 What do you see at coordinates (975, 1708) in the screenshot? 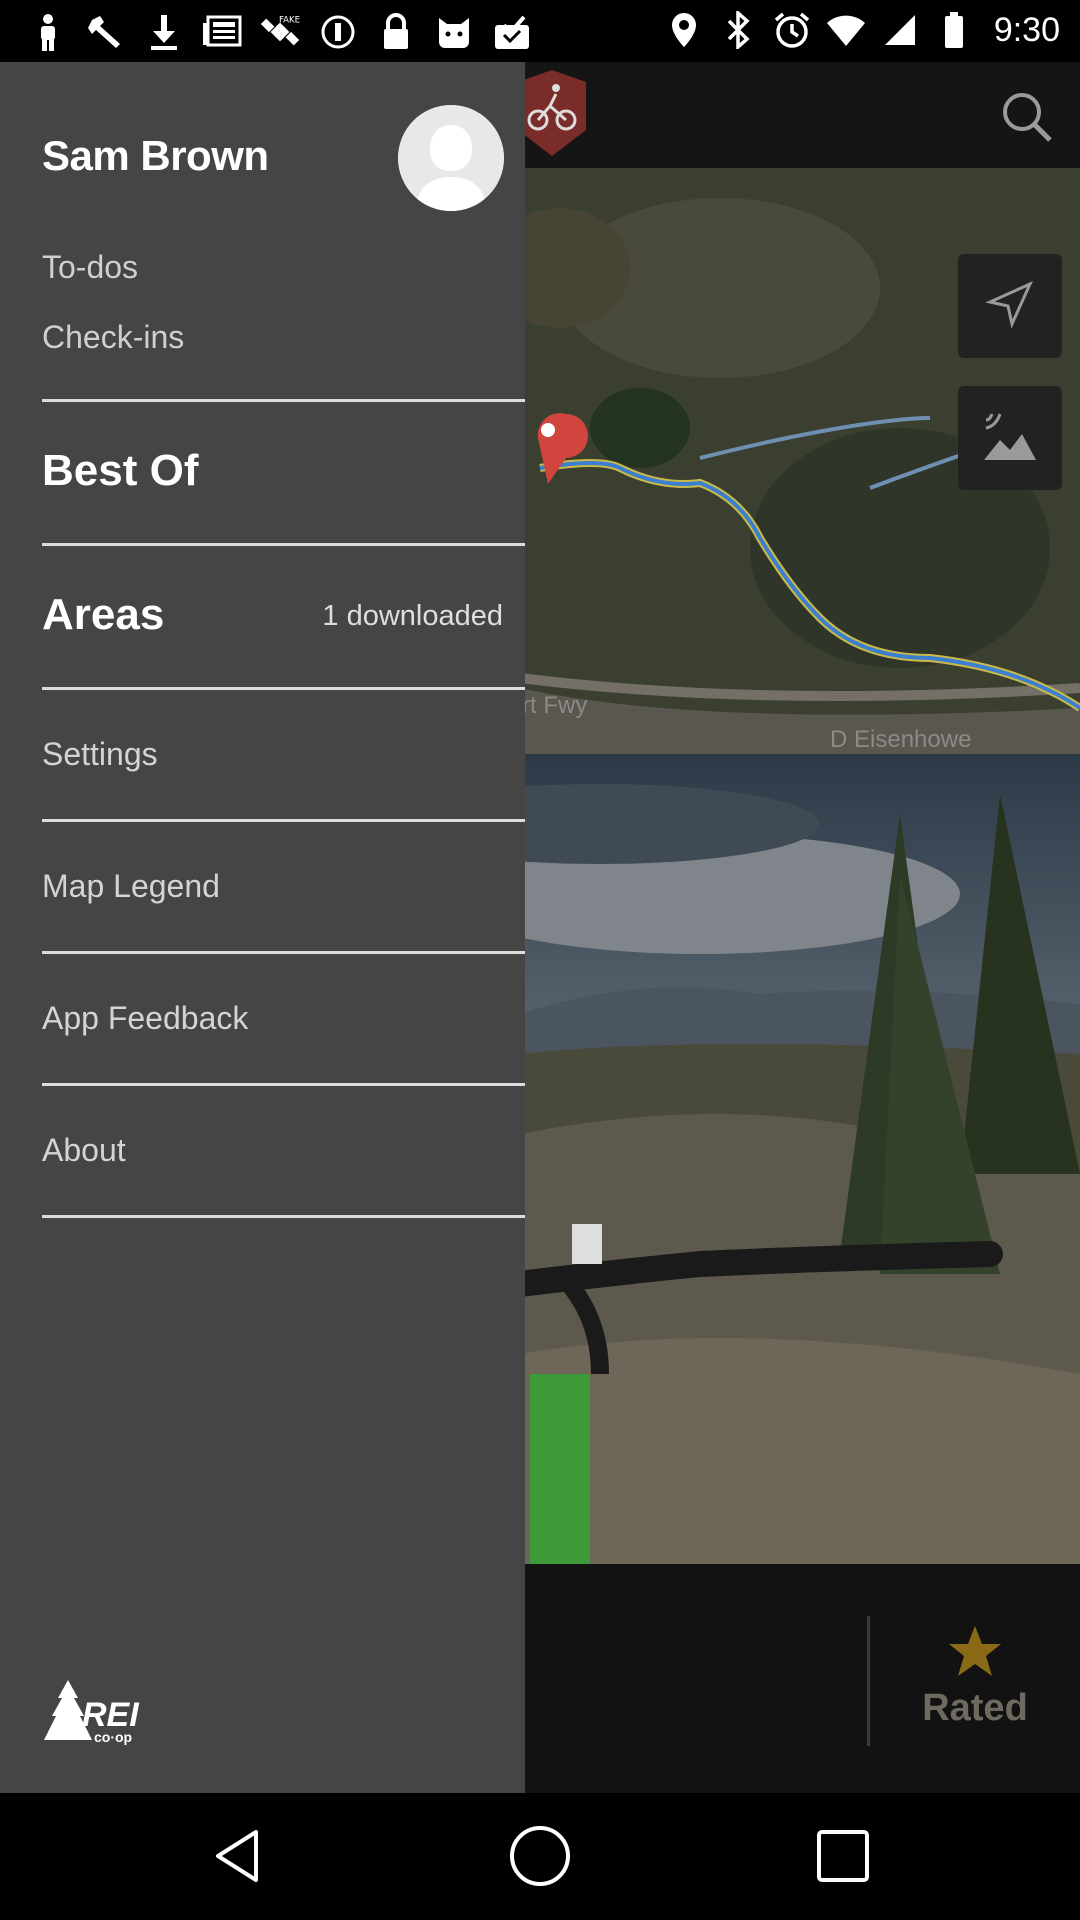
I see `rated-label: Rated` at bounding box center [975, 1708].